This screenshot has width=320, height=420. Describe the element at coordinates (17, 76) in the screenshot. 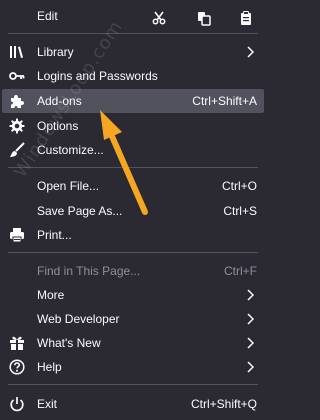

I see `key-icon` at that location.